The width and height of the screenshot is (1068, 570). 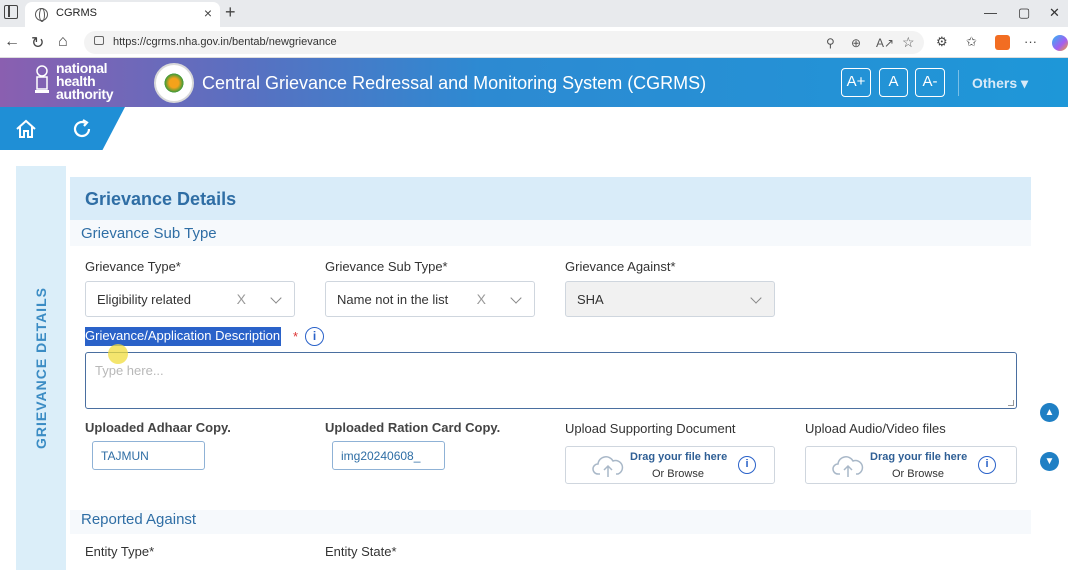 What do you see at coordinates (1030, 41) in the screenshot?
I see `more-menu-icon: ···` at bounding box center [1030, 41].